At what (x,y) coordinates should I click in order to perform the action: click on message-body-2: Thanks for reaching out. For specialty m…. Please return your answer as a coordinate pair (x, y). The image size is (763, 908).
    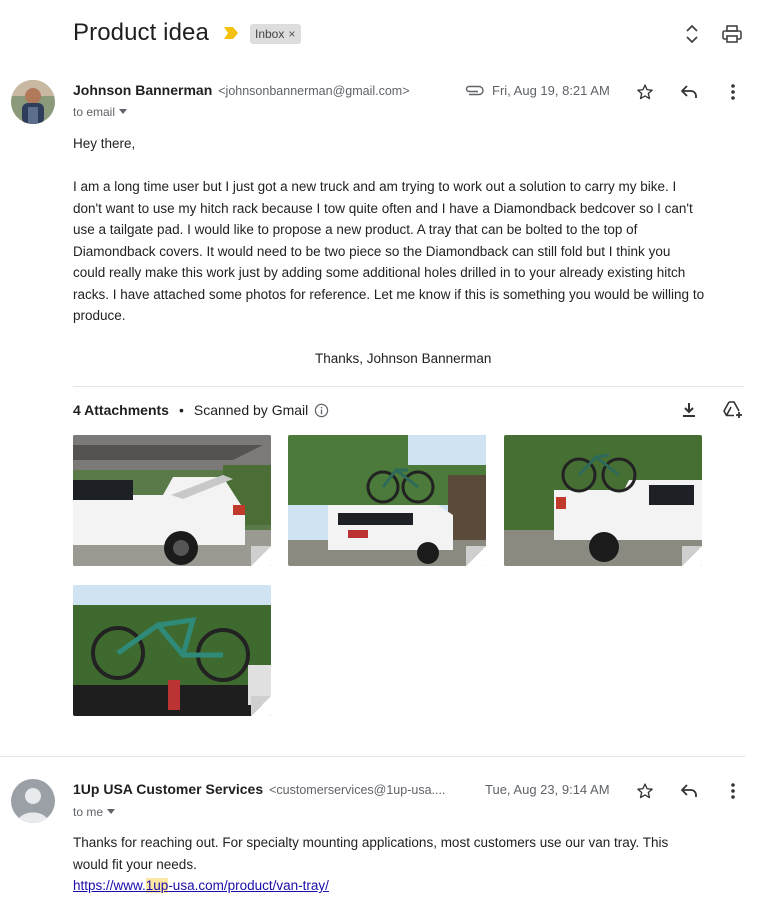
    Looking at the image, I should click on (413, 864).